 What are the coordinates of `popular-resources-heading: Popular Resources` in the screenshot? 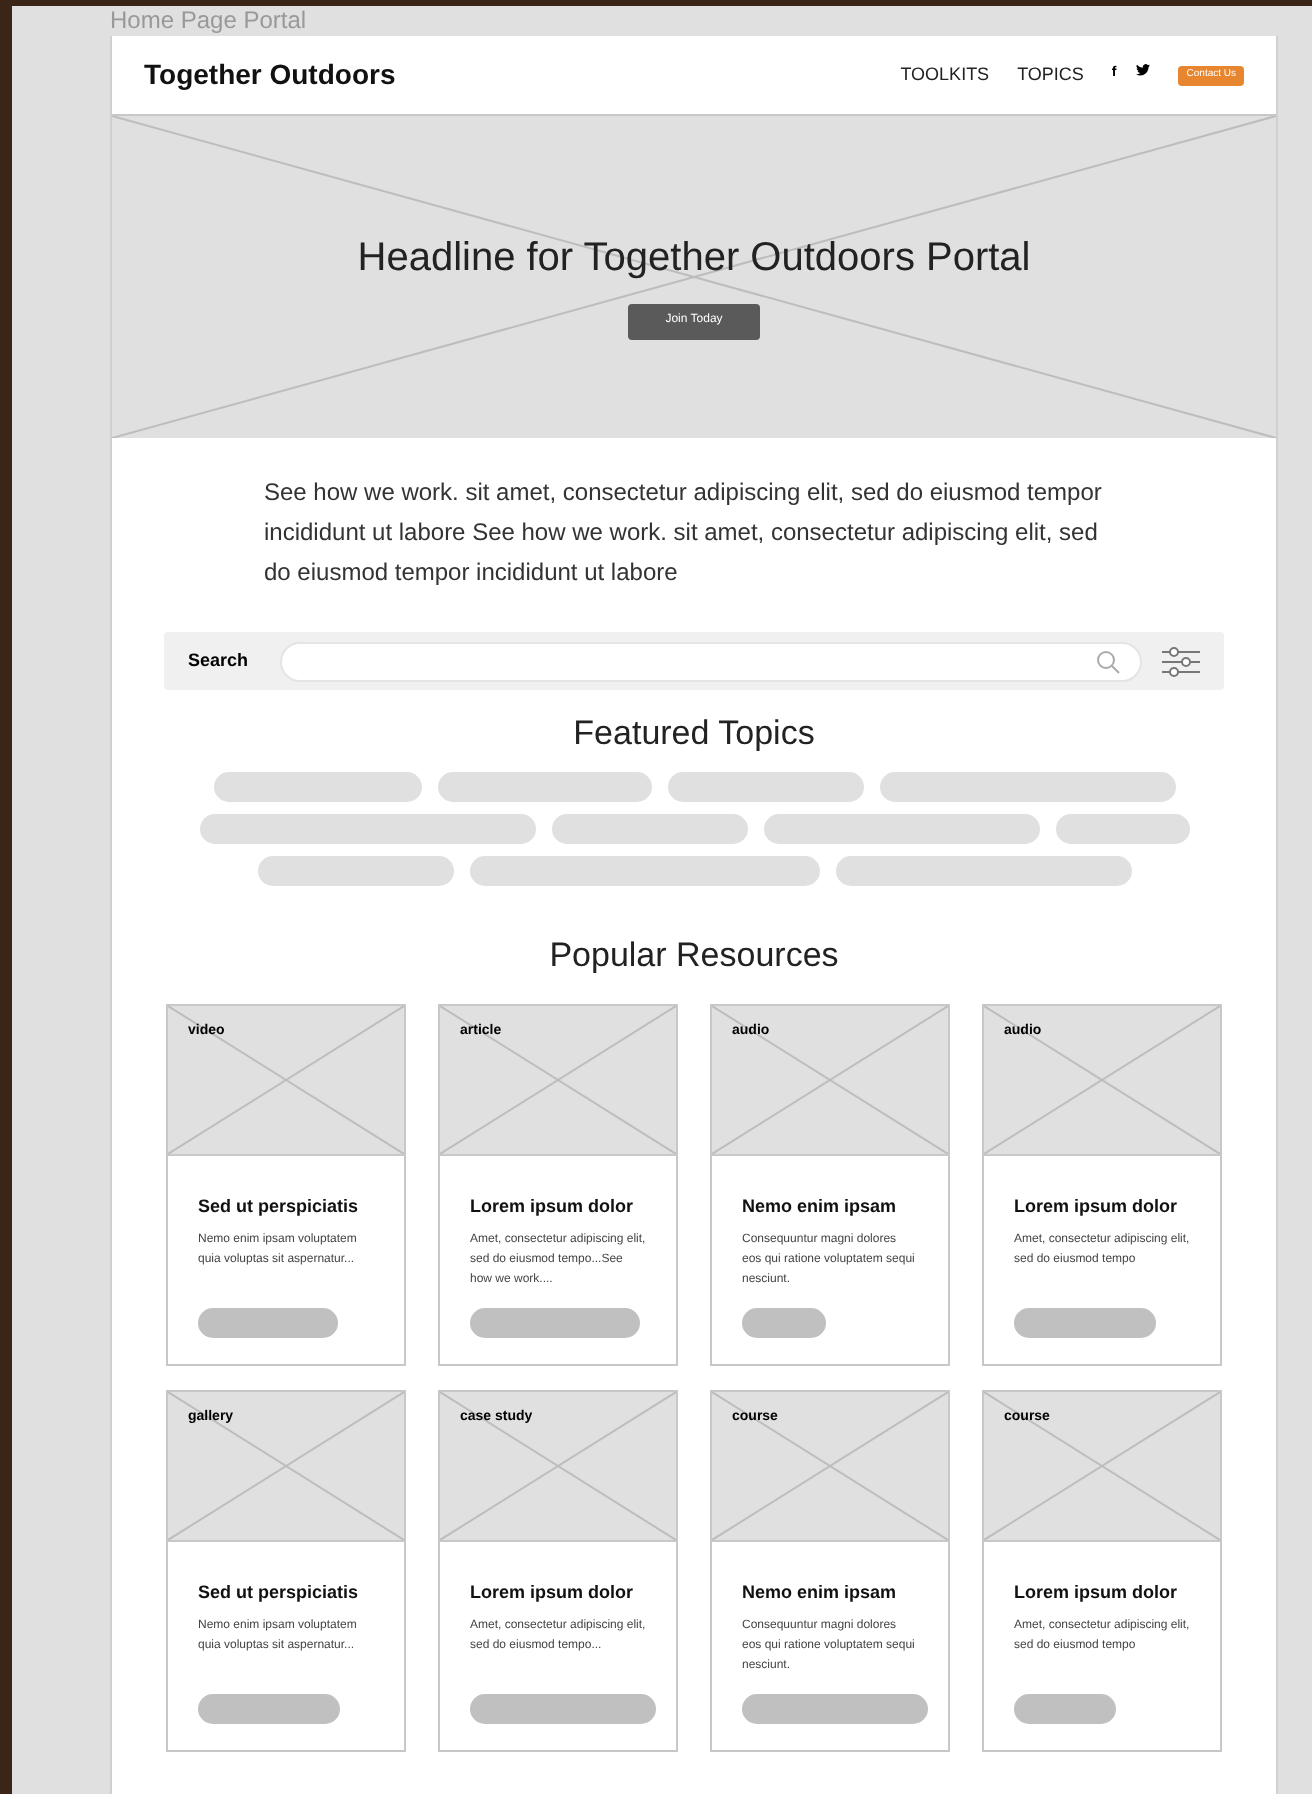 It's located at (694, 955).